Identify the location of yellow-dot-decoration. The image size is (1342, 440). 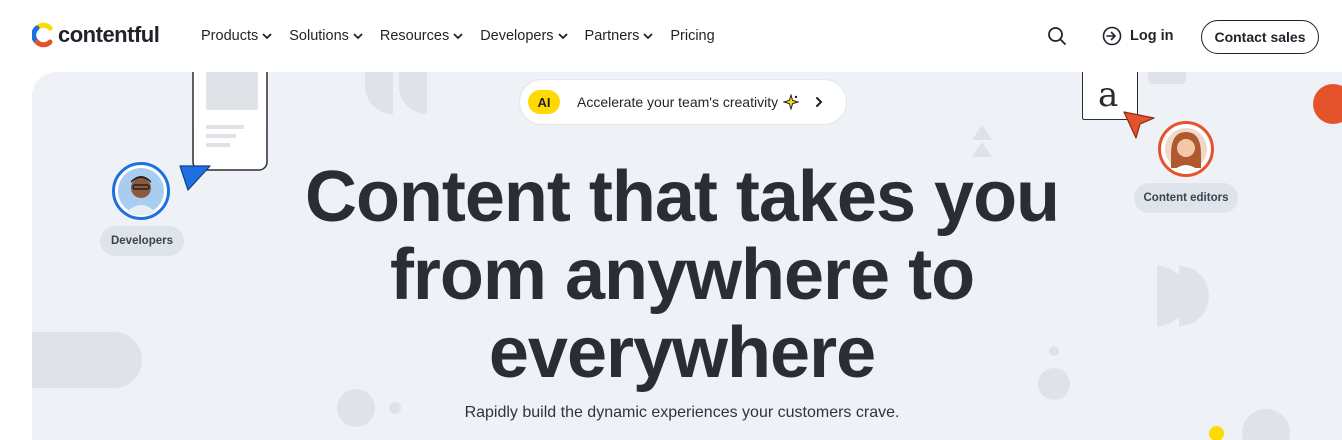
(1216, 433).